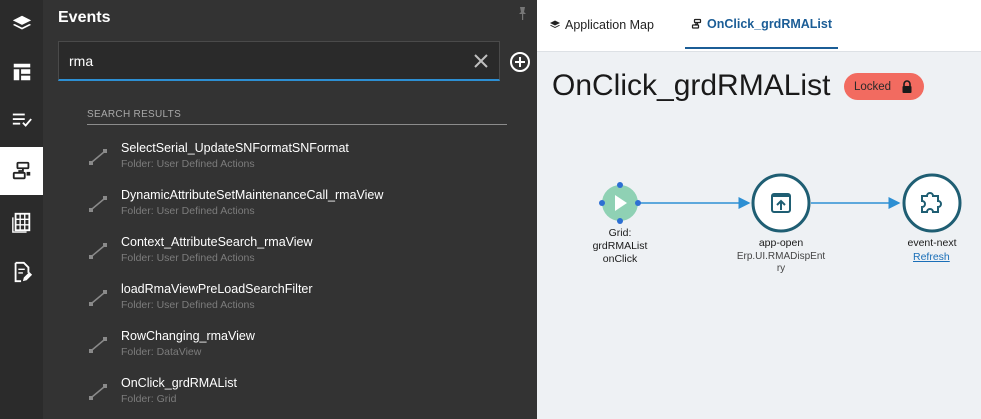 This screenshot has height=419, width=981. I want to click on rail-layers-button, so click(21, 24).